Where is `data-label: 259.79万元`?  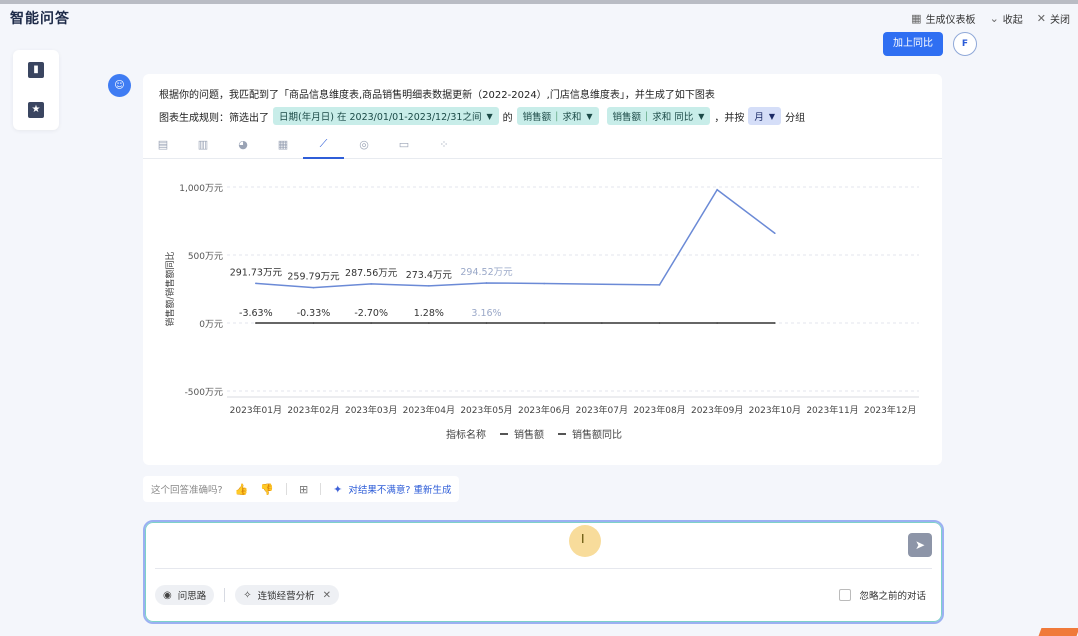 data-label: 259.79万元 is located at coordinates (313, 277).